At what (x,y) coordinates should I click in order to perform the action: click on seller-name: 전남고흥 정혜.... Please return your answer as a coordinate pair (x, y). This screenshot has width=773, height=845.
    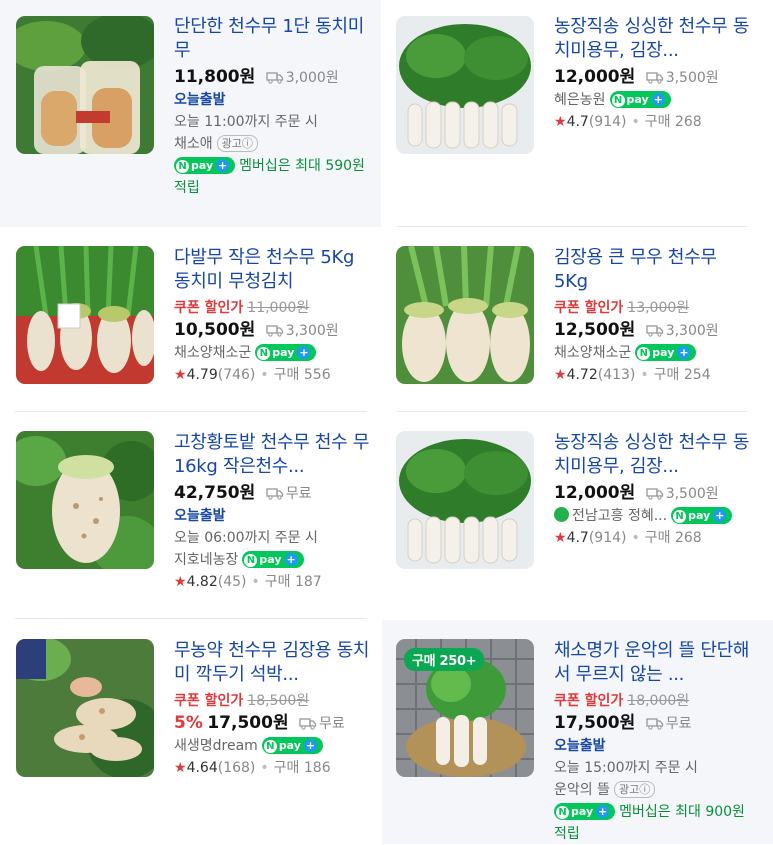
    Looking at the image, I should click on (619, 516).